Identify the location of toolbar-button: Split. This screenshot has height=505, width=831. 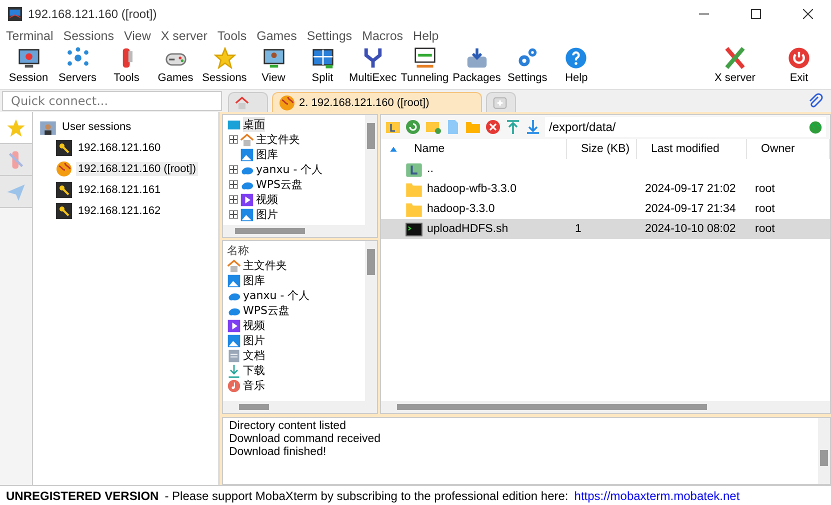
(322, 67).